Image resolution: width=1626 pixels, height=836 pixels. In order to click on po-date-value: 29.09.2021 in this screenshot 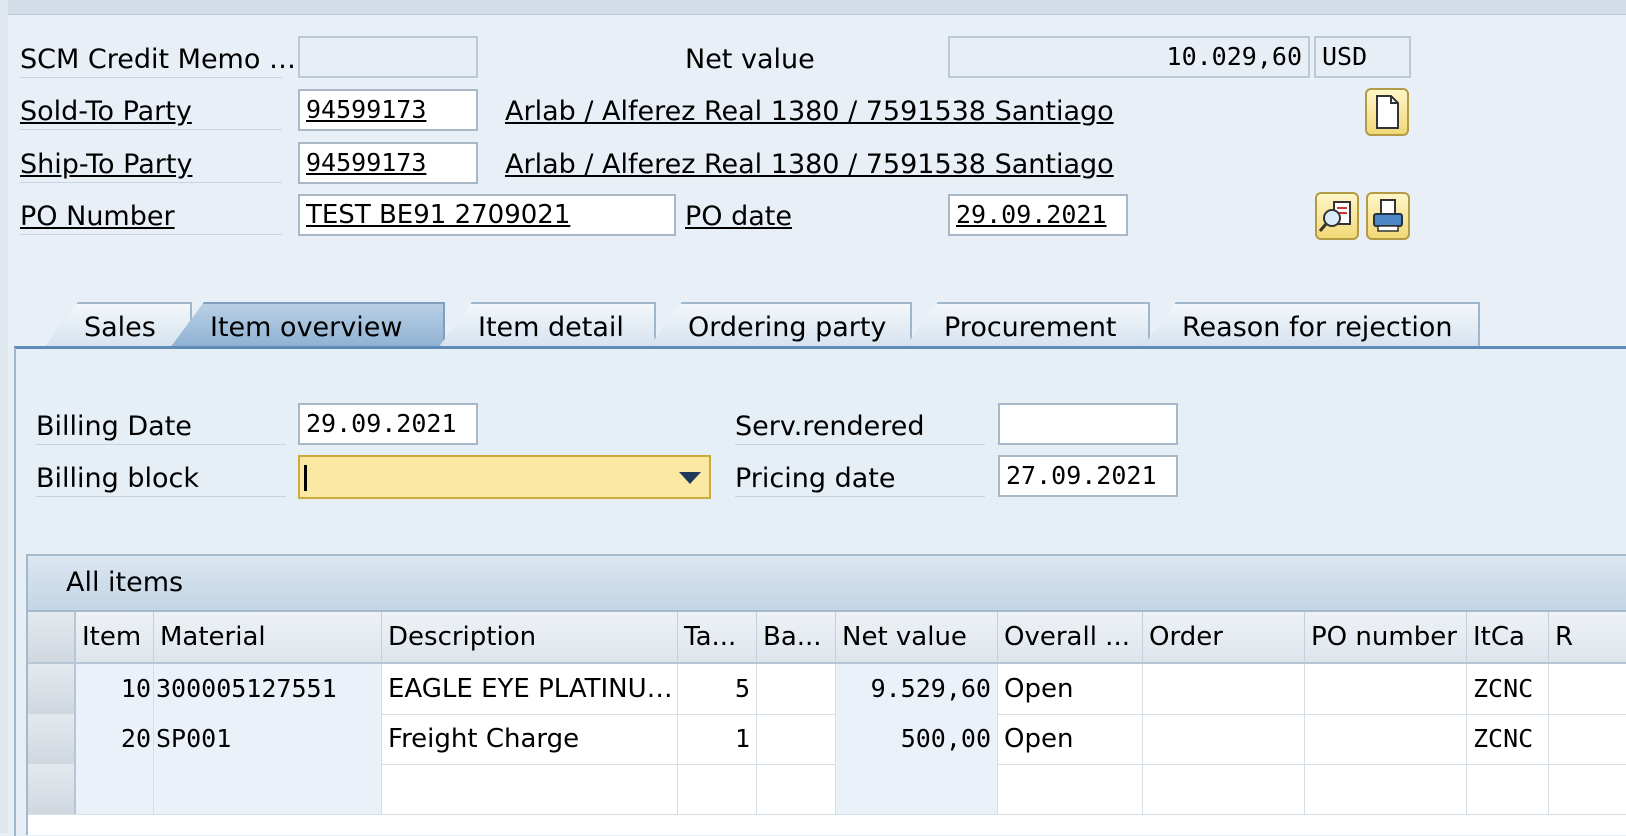, I will do `click(1031, 214)`.